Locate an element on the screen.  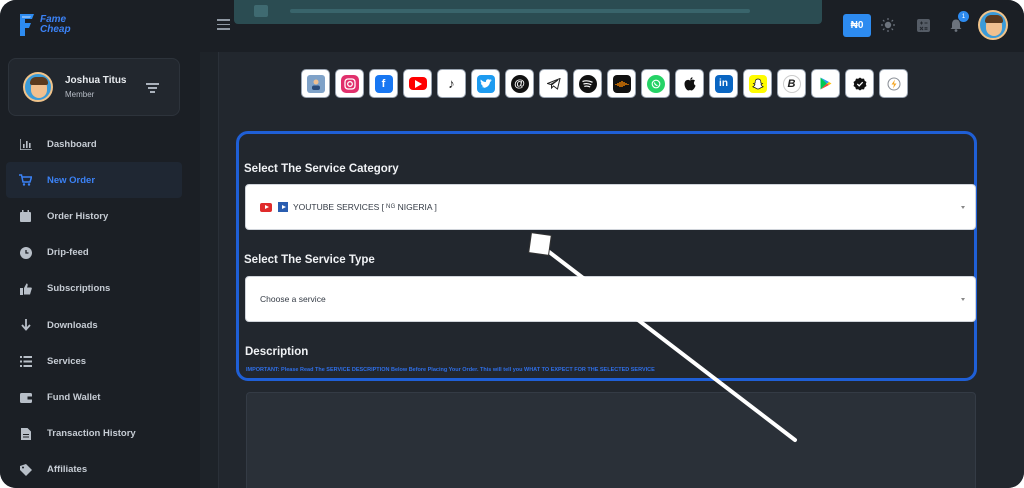
profile-avatar is located at coordinates (993, 25).